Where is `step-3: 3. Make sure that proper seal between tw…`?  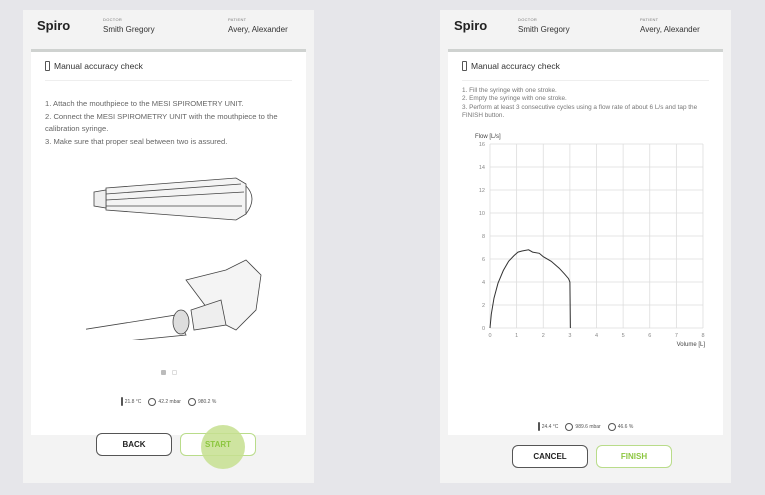 step-3: 3. Make sure that proper seal between tw… is located at coordinates (136, 141).